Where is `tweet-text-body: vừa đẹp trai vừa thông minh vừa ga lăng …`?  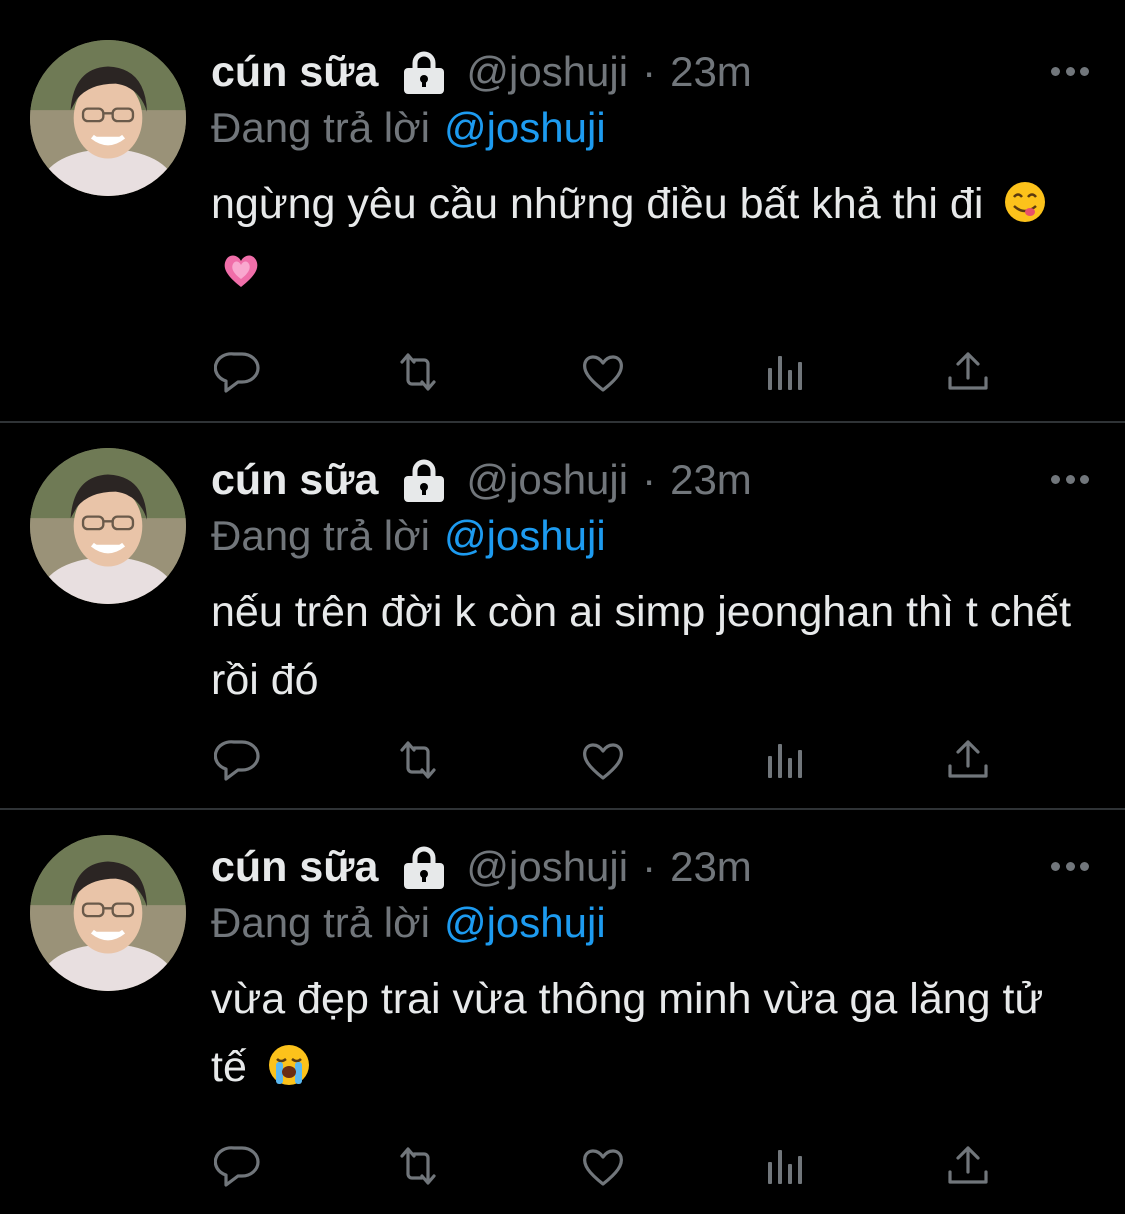 tweet-text-body: vừa đẹp trai vừa thông minh vừa ga lăng … is located at coordinates (627, 1033).